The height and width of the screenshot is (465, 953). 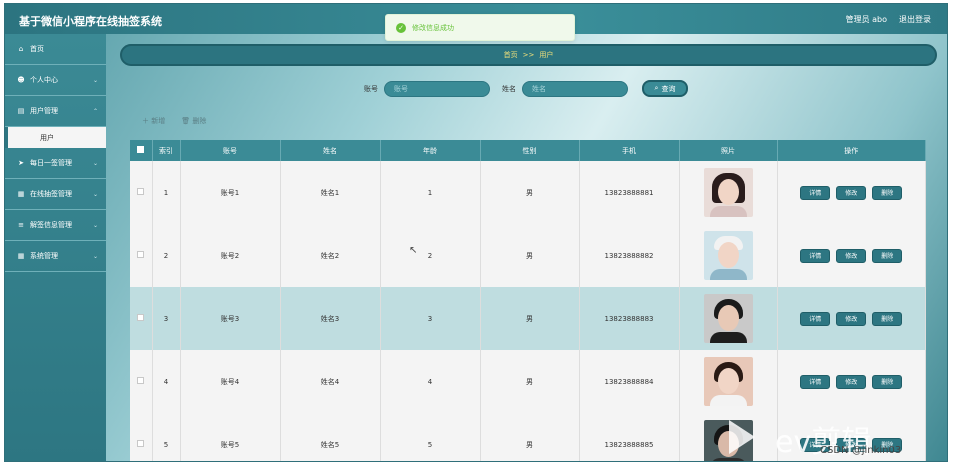 What do you see at coordinates (230, 150) in the screenshot?
I see `col-account: 账号` at bounding box center [230, 150].